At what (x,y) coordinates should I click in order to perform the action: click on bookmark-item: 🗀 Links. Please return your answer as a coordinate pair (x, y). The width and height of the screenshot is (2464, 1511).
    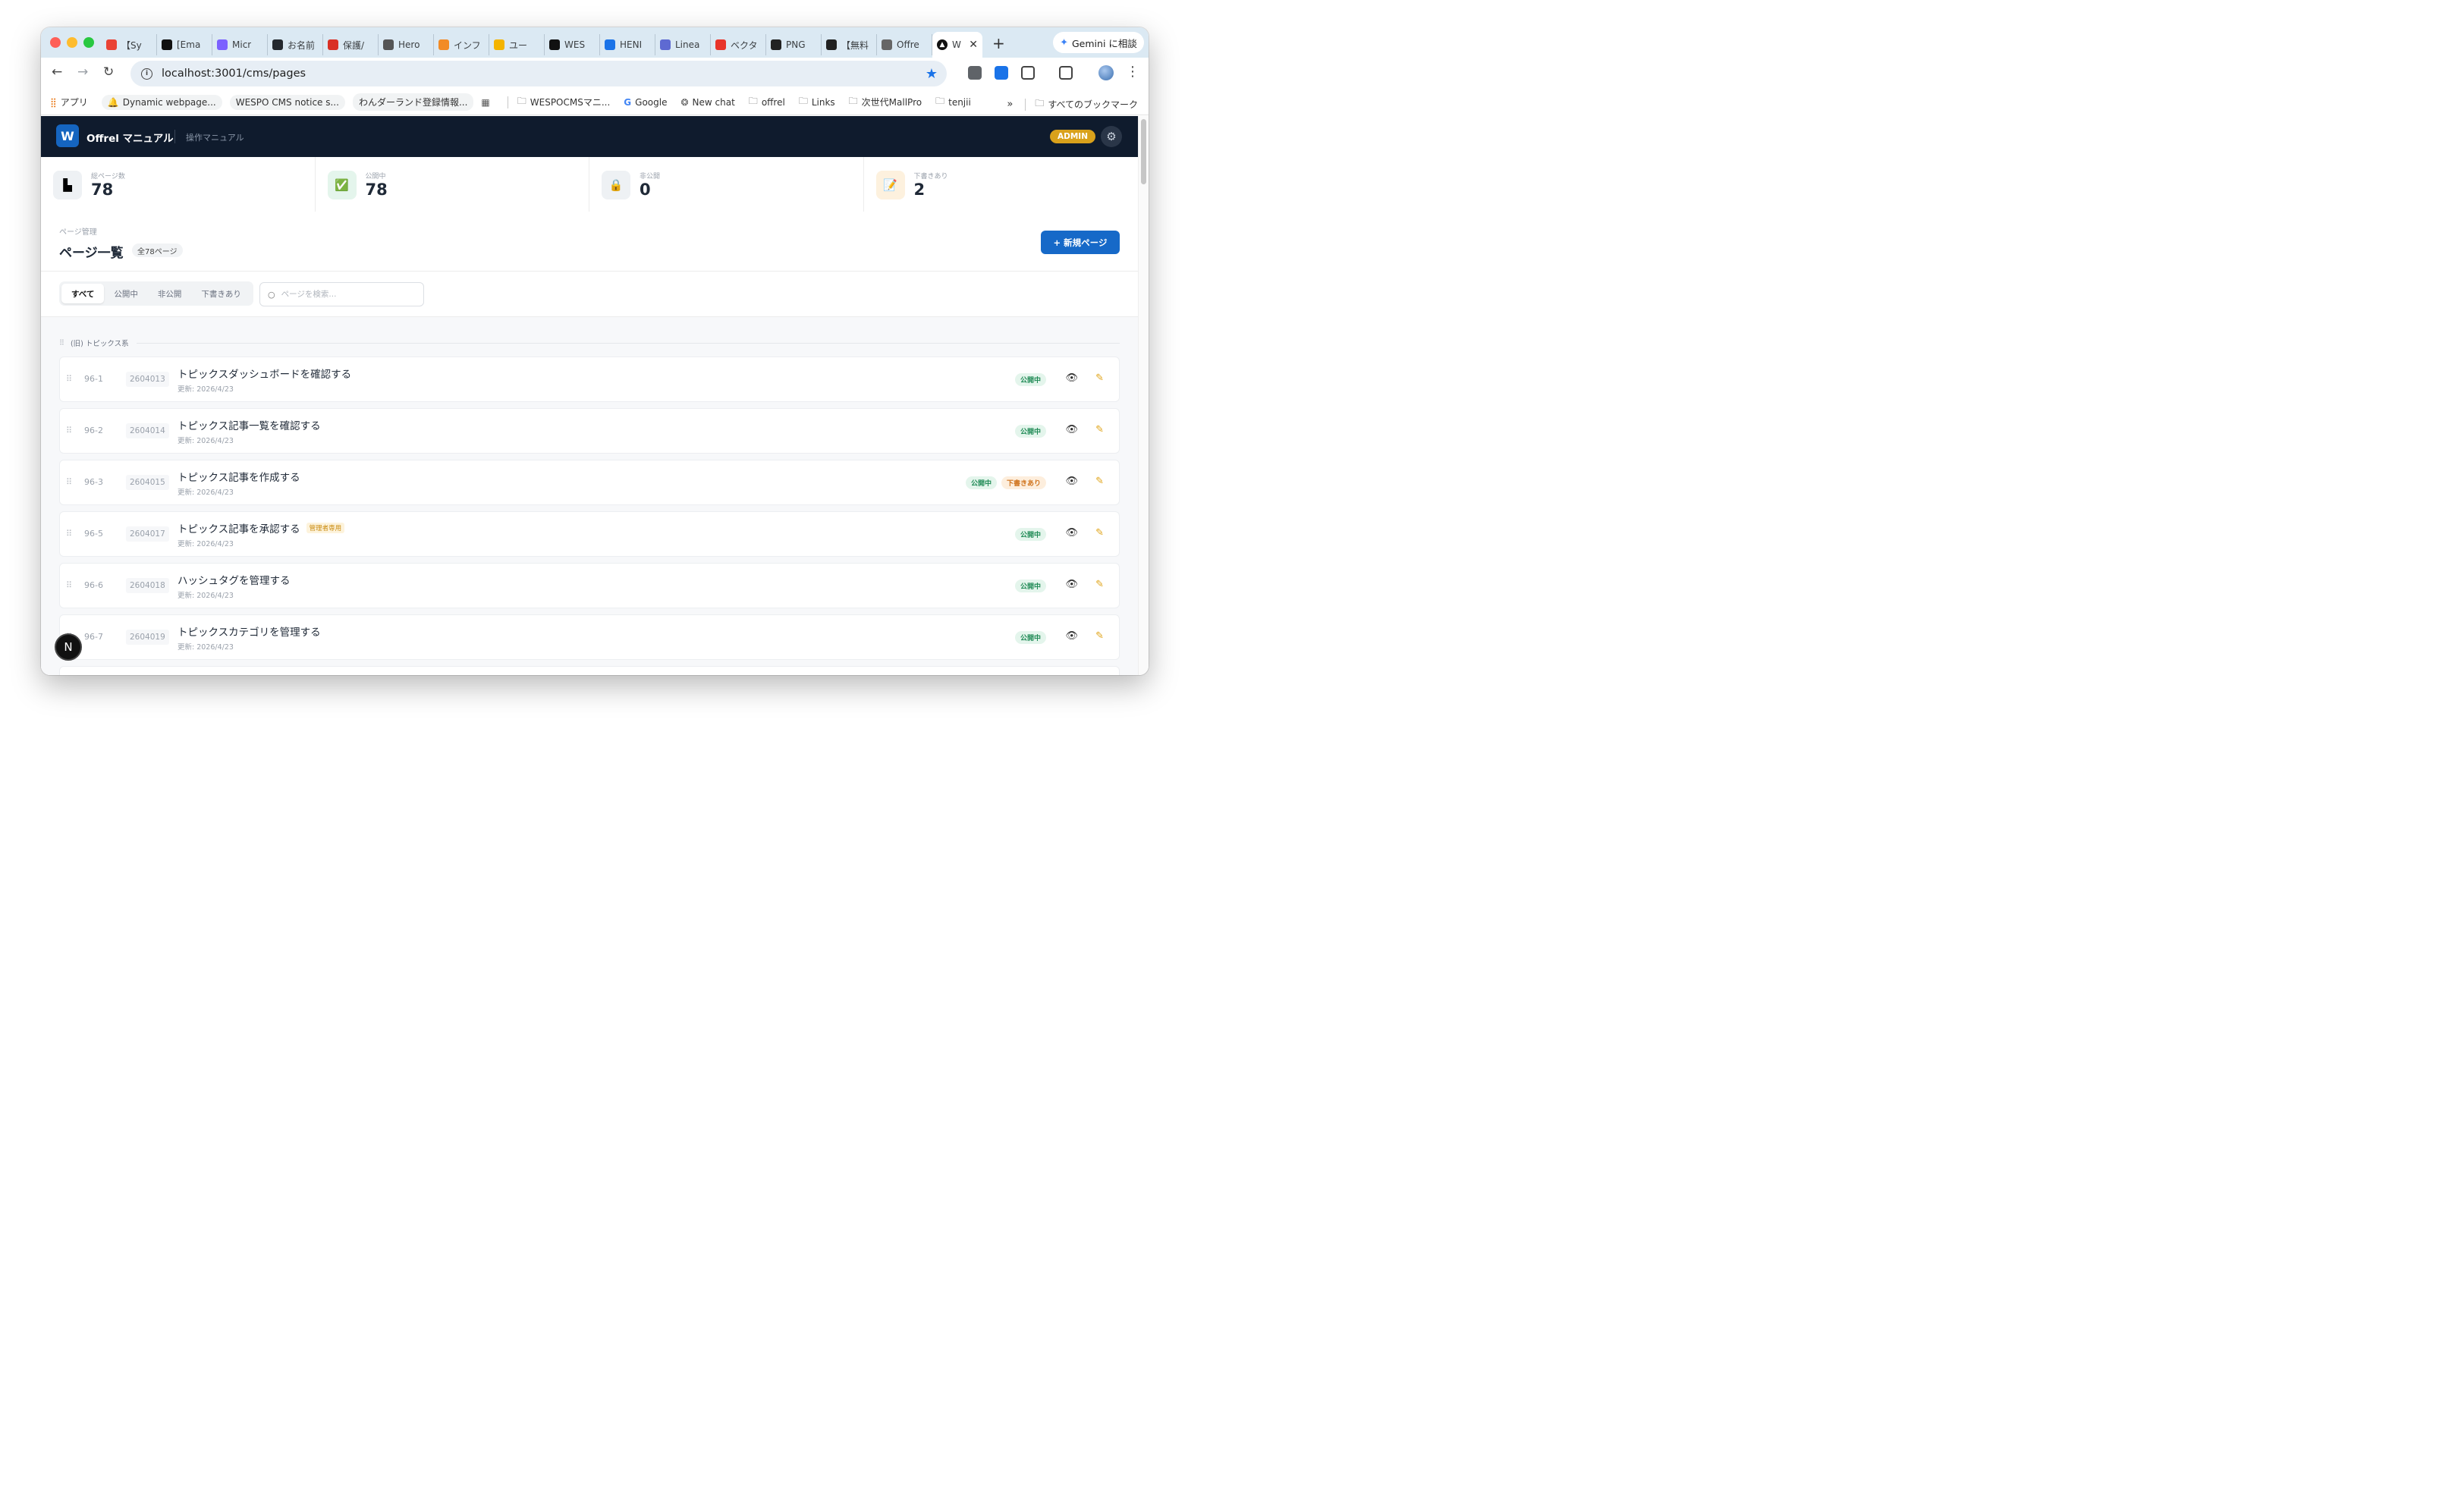
    Looking at the image, I should click on (817, 102).